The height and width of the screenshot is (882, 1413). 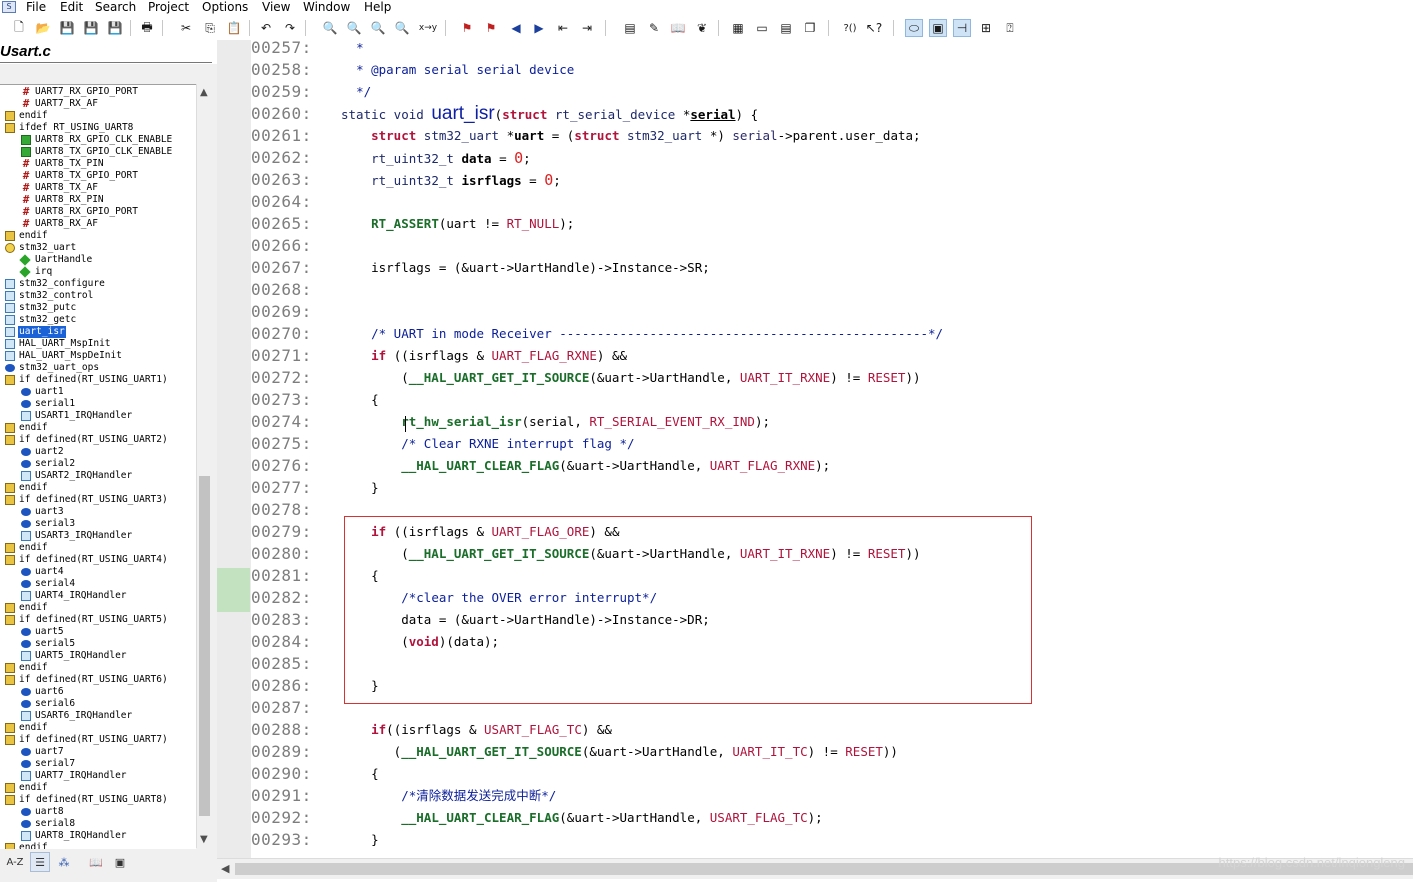 I want to click on context-window-icon: ▣, so click(x=938, y=28).